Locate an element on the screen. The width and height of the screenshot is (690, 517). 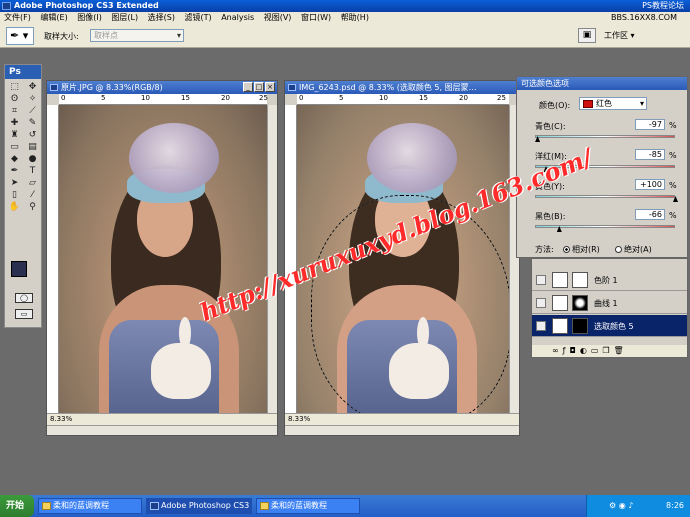
magic-wand-icon: ✧ is located at coordinates (32, 99).